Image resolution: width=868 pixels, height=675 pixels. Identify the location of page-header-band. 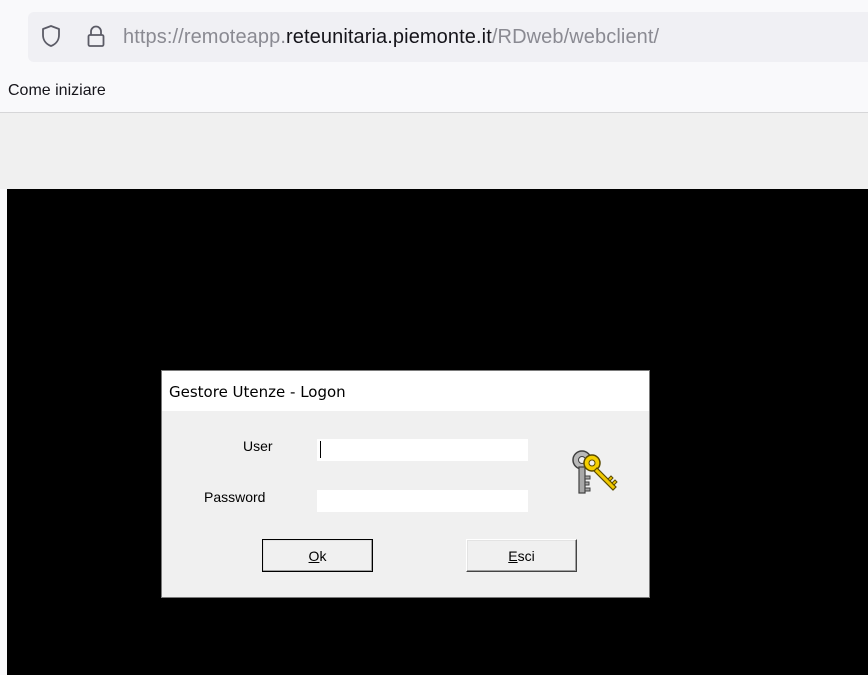
(434, 151).